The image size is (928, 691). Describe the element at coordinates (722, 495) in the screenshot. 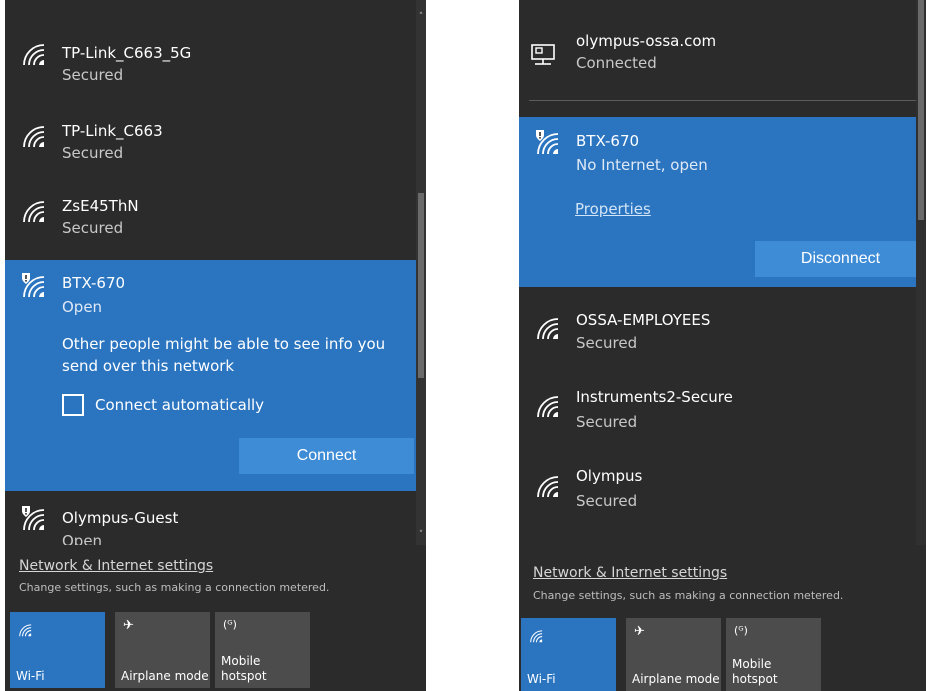

I see `network-item: Olympus Secured` at that location.